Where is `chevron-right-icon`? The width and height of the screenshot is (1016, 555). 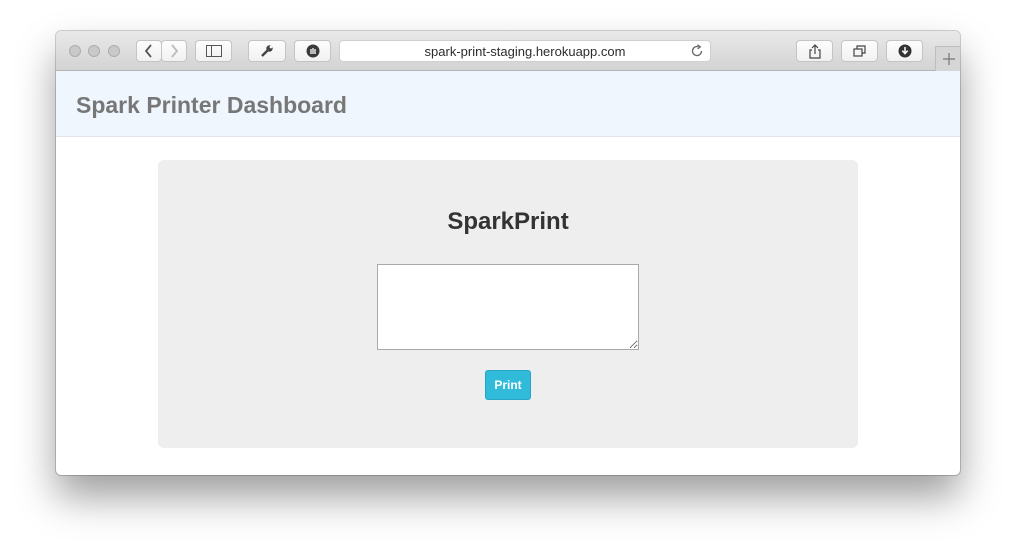
chevron-right-icon is located at coordinates (175, 51).